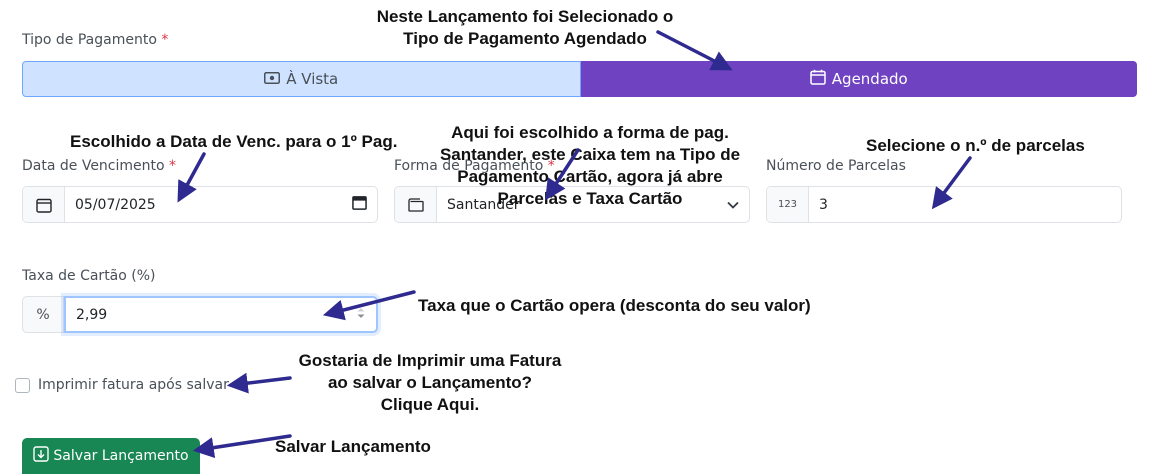  I want to click on annotation-text: Gostaria de Imprimir uma Fatura, so click(430, 360).